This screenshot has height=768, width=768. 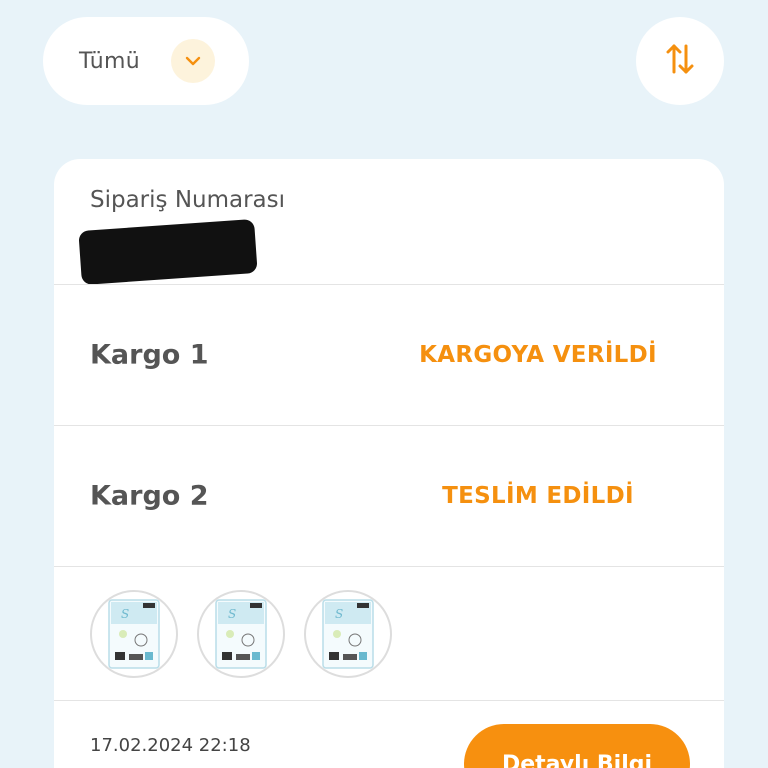 What do you see at coordinates (538, 496) in the screenshot?
I see `shipment-status: TESLİM EDİLDİ` at bounding box center [538, 496].